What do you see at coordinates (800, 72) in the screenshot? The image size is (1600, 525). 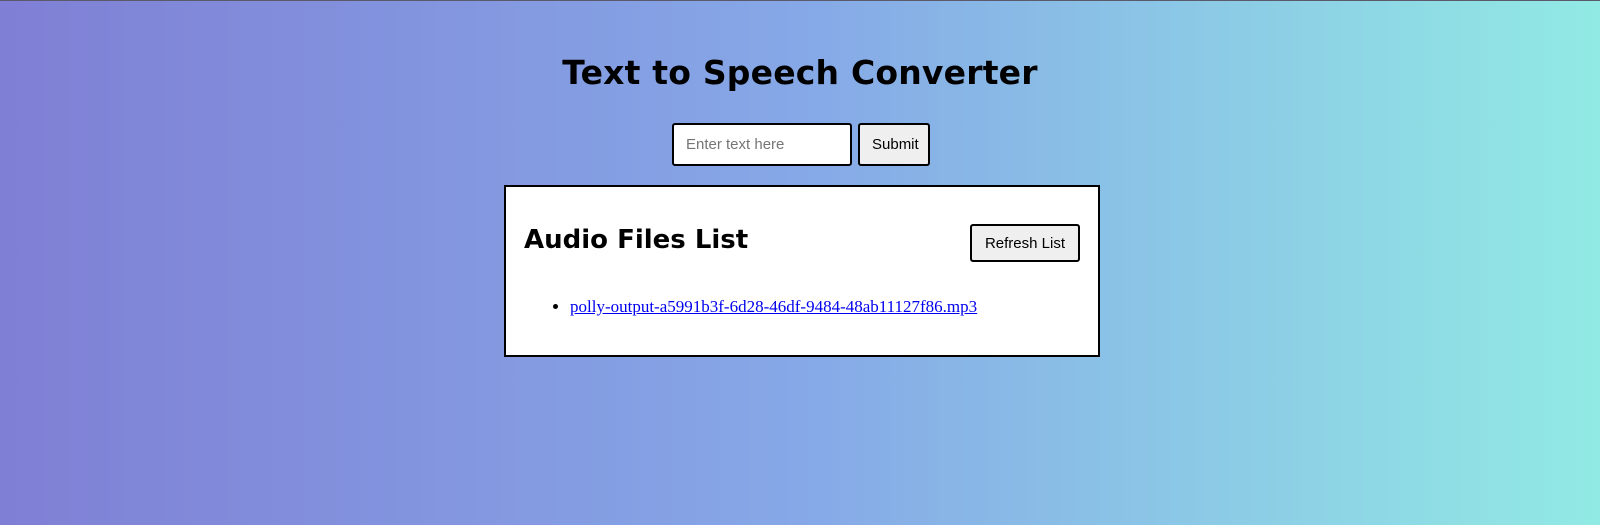 I see `page-title: Text to Speech Converter` at bounding box center [800, 72].